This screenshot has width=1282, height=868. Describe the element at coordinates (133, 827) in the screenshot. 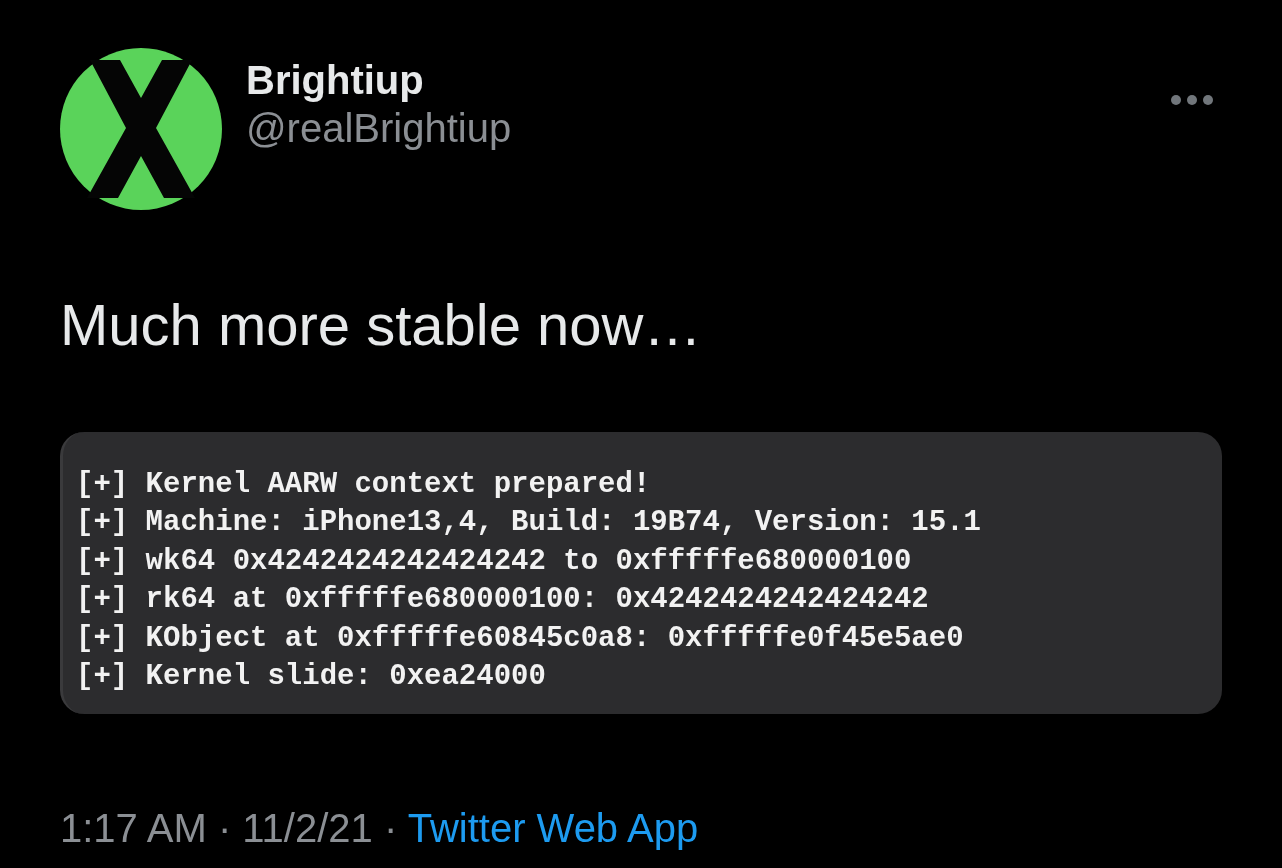

I see `timestamp: 1:17 AM` at that location.